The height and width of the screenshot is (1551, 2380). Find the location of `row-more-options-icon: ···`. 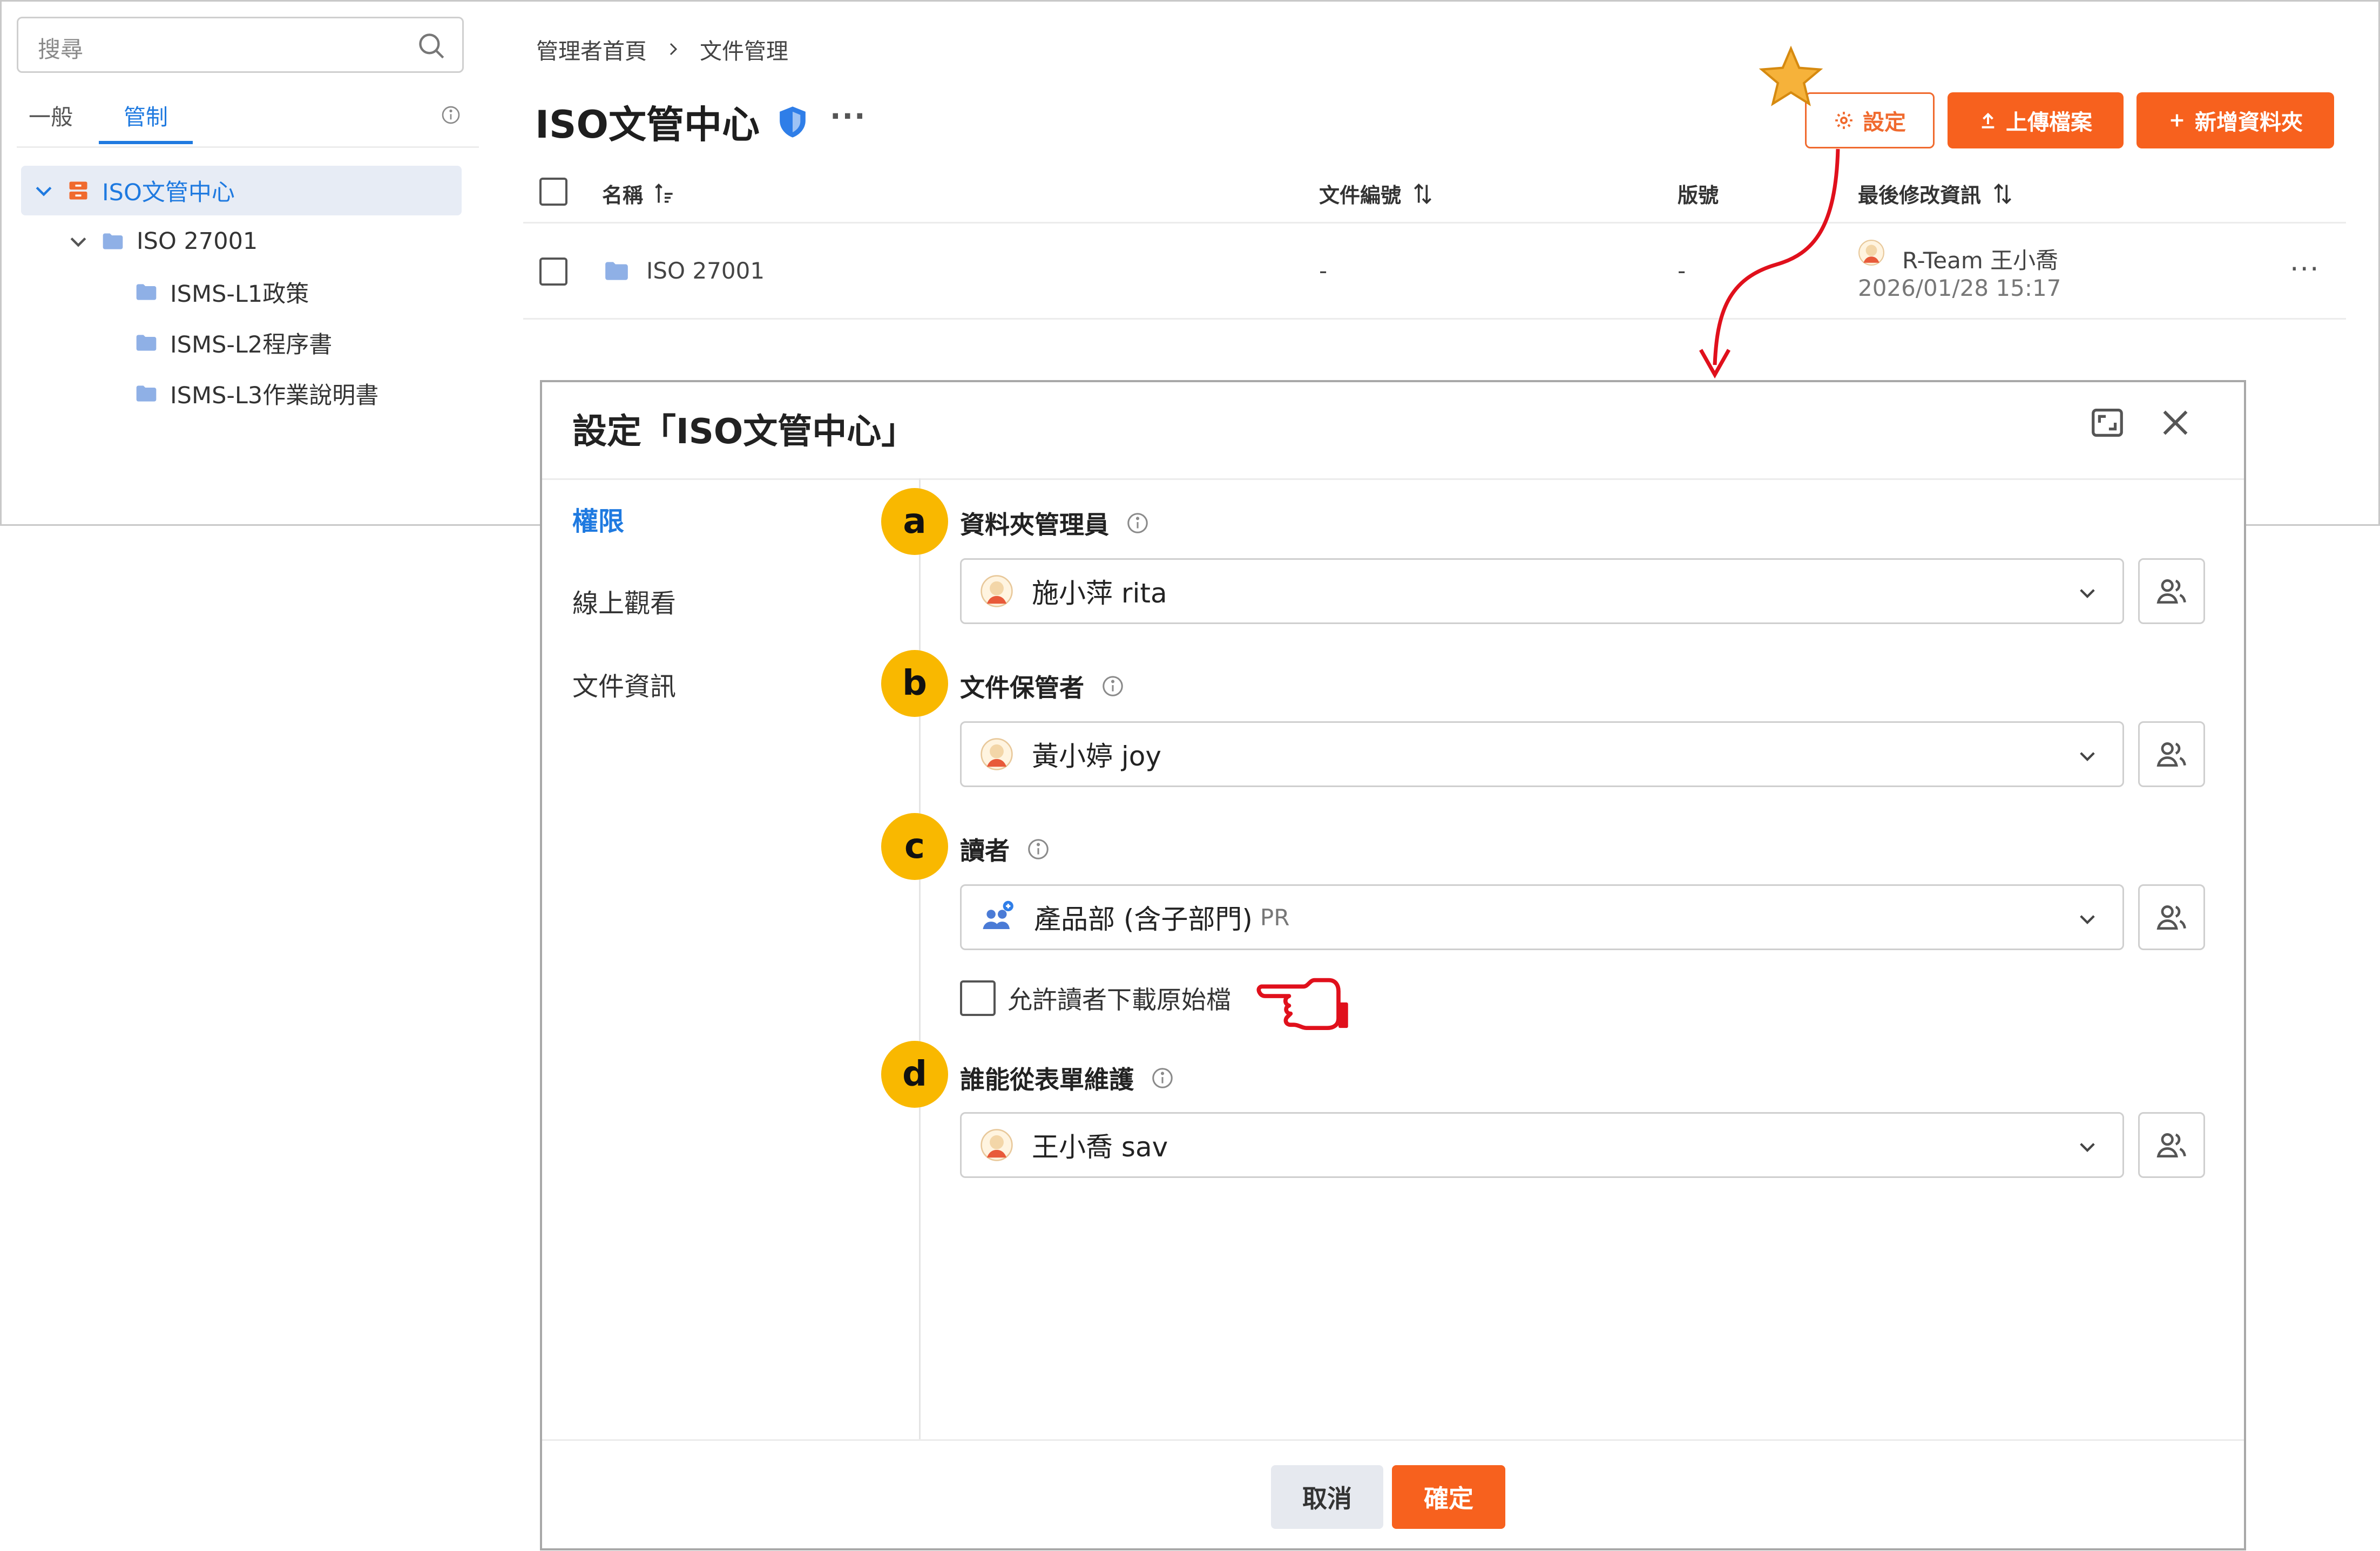

row-more-options-icon: ··· is located at coordinates (2305, 269).